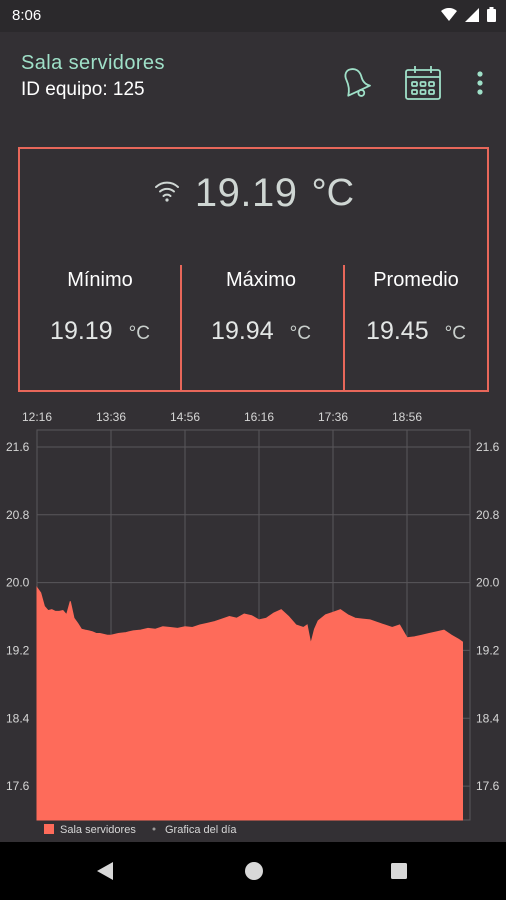 This screenshot has width=506, height=900. Describe the element at coordinates (488, 515) in the screenshot. I see `y-tick-label-right: 20.8` at that location.